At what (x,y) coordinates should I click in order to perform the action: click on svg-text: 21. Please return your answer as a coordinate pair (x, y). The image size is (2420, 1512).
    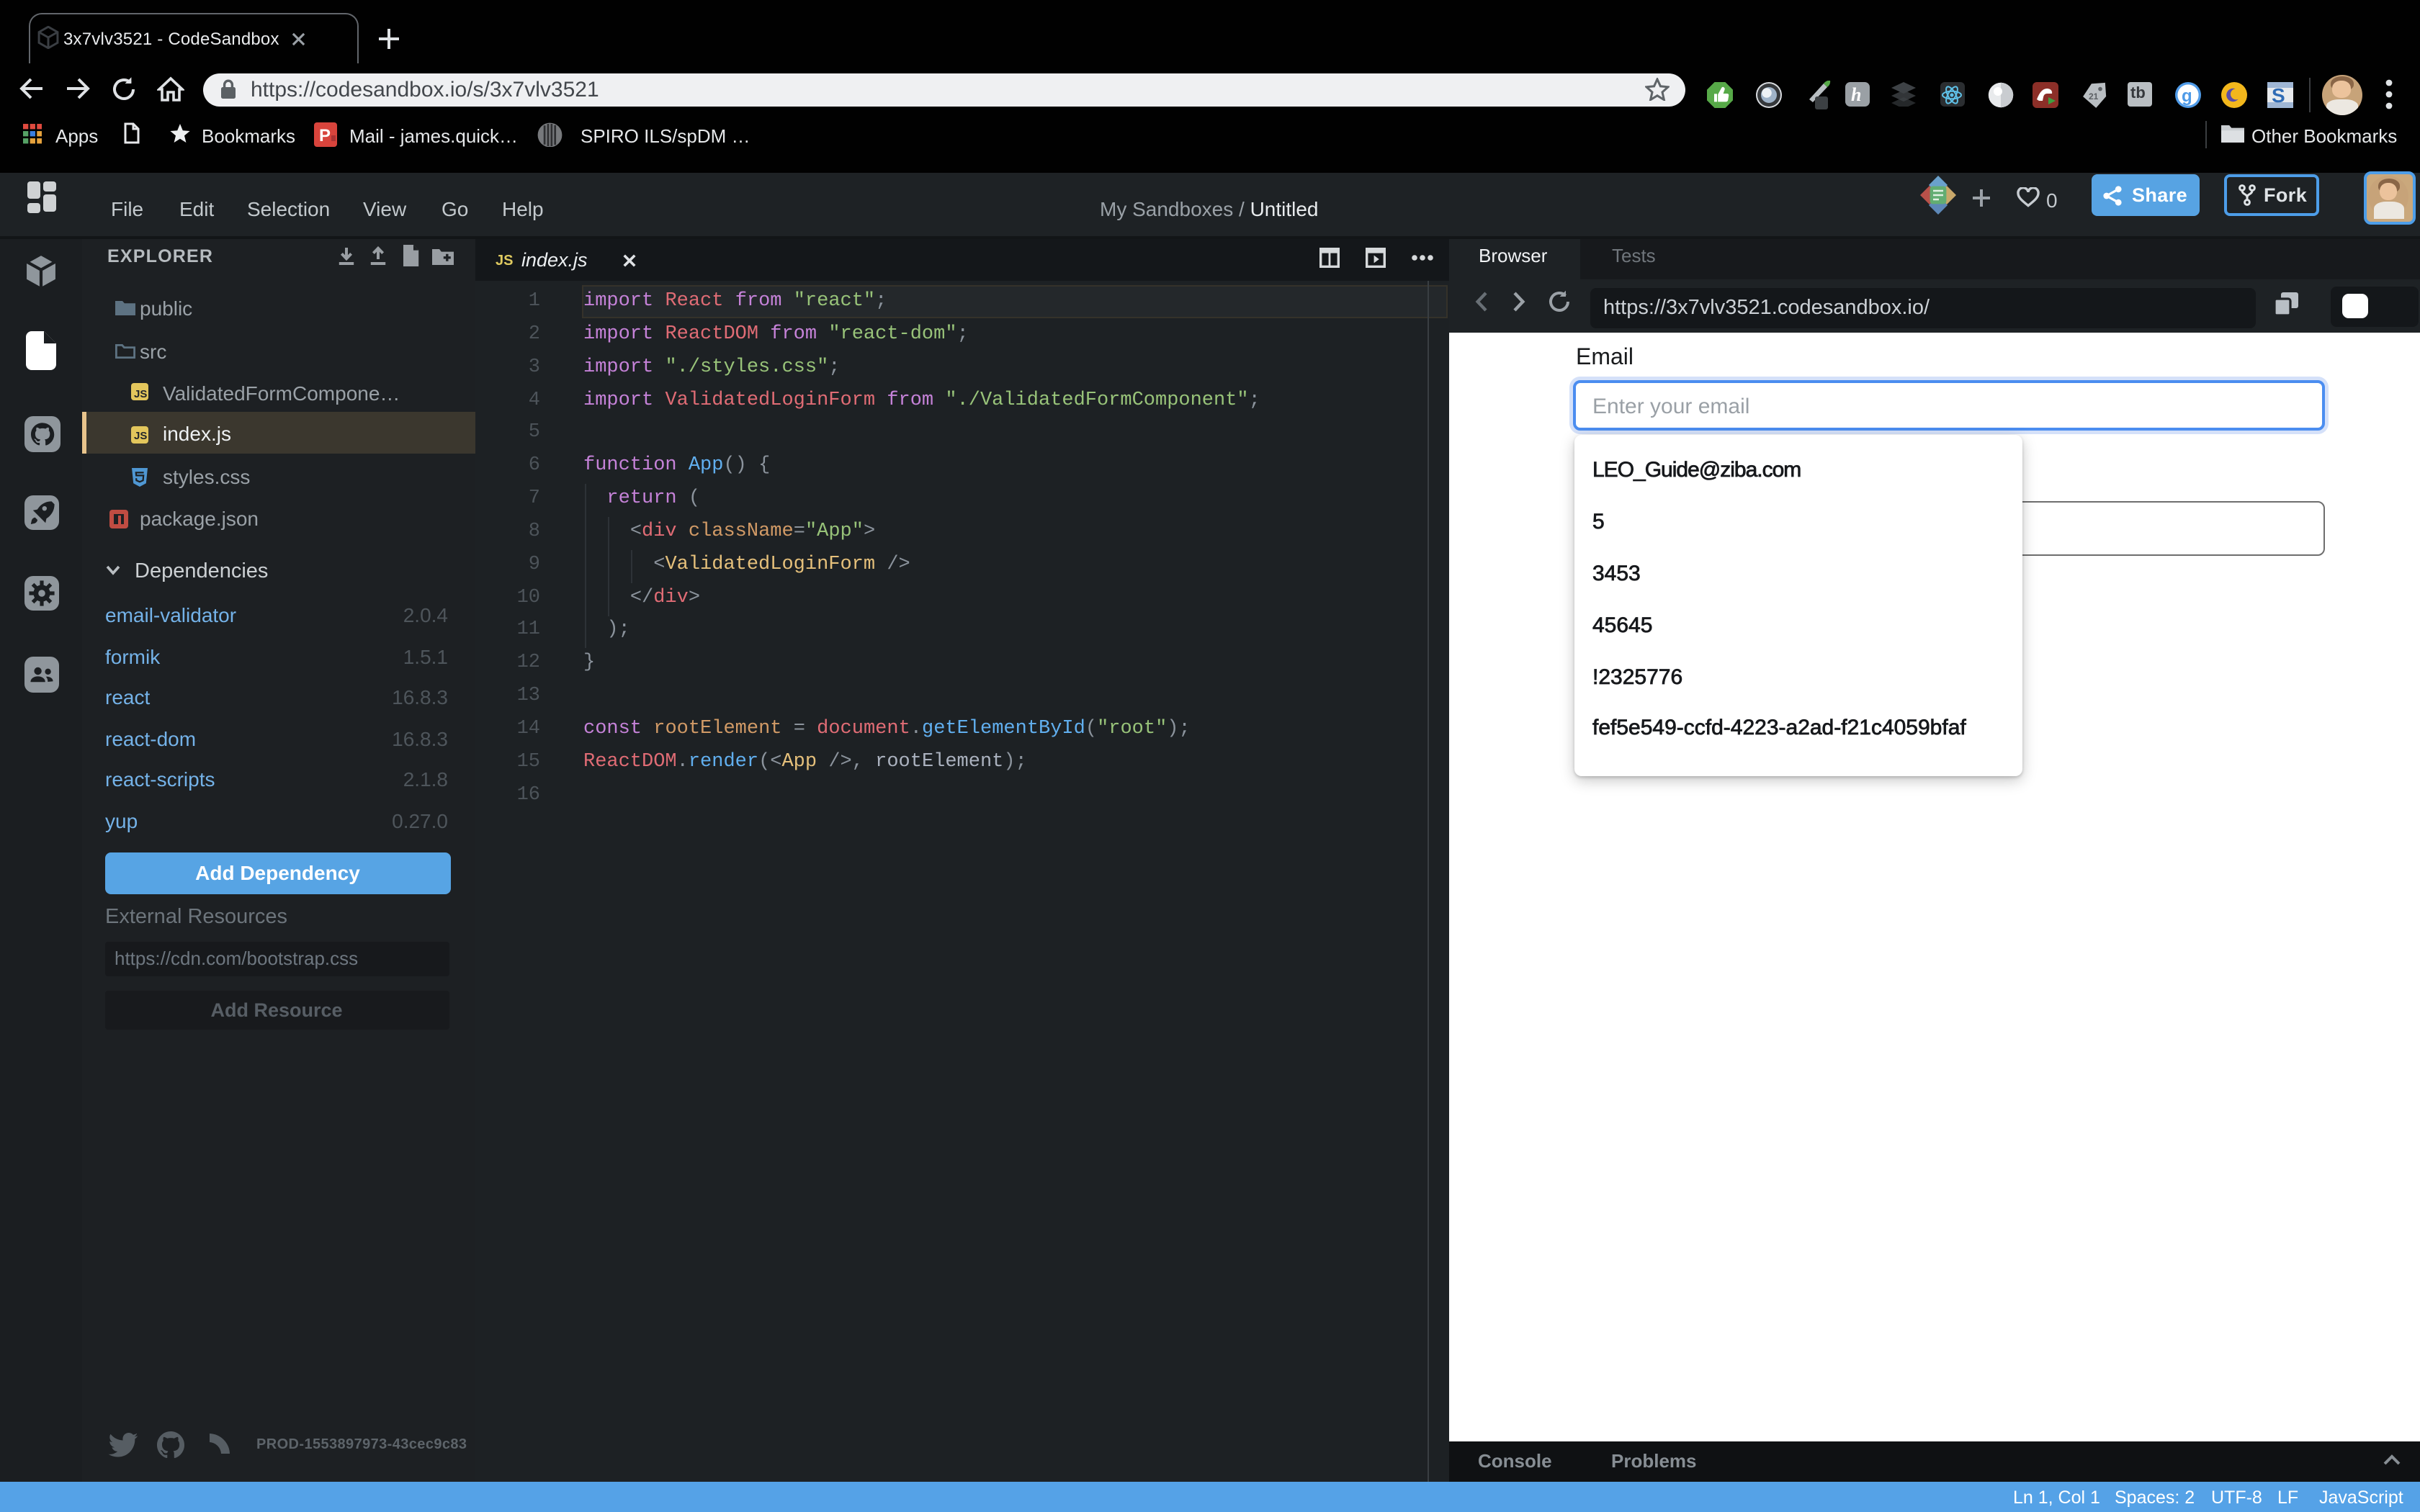
    Looking at the image, I should click on (2094, 96).